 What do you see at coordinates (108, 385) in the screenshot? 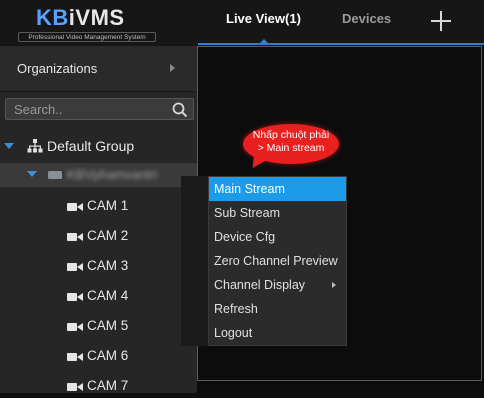
I see `camera-label: CAM 7` at bounding box center [108, 385].